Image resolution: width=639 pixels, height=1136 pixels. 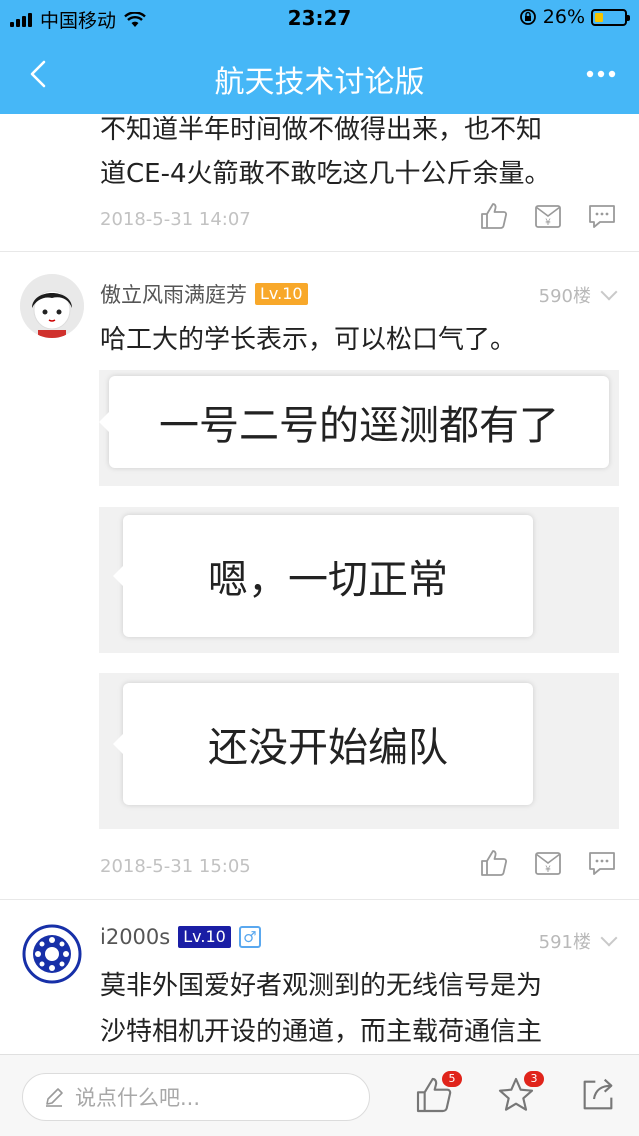 I want to click on share-button, so click(x=598, y=1095).